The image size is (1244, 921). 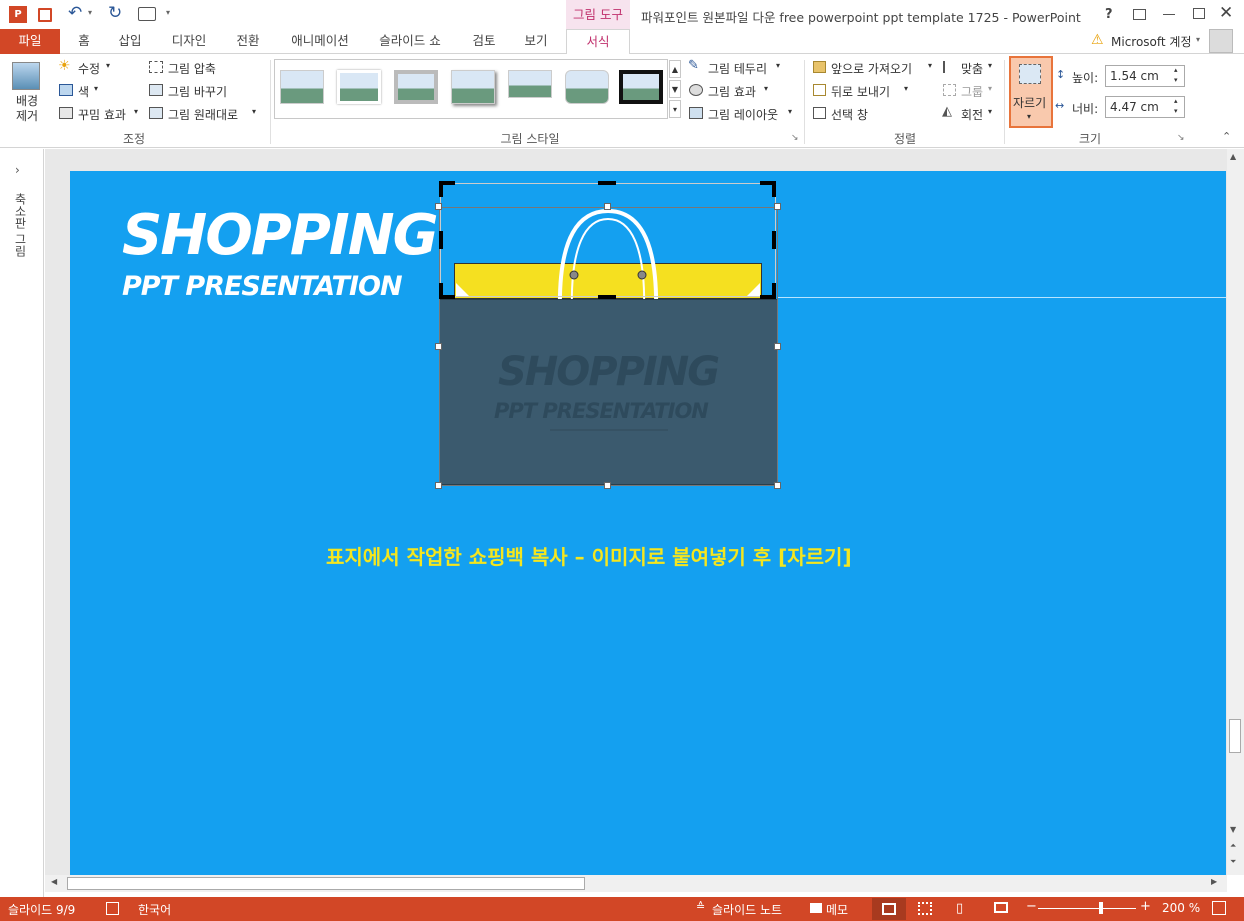 I want to click on crop-handle-right, so click(x=774, y=240).